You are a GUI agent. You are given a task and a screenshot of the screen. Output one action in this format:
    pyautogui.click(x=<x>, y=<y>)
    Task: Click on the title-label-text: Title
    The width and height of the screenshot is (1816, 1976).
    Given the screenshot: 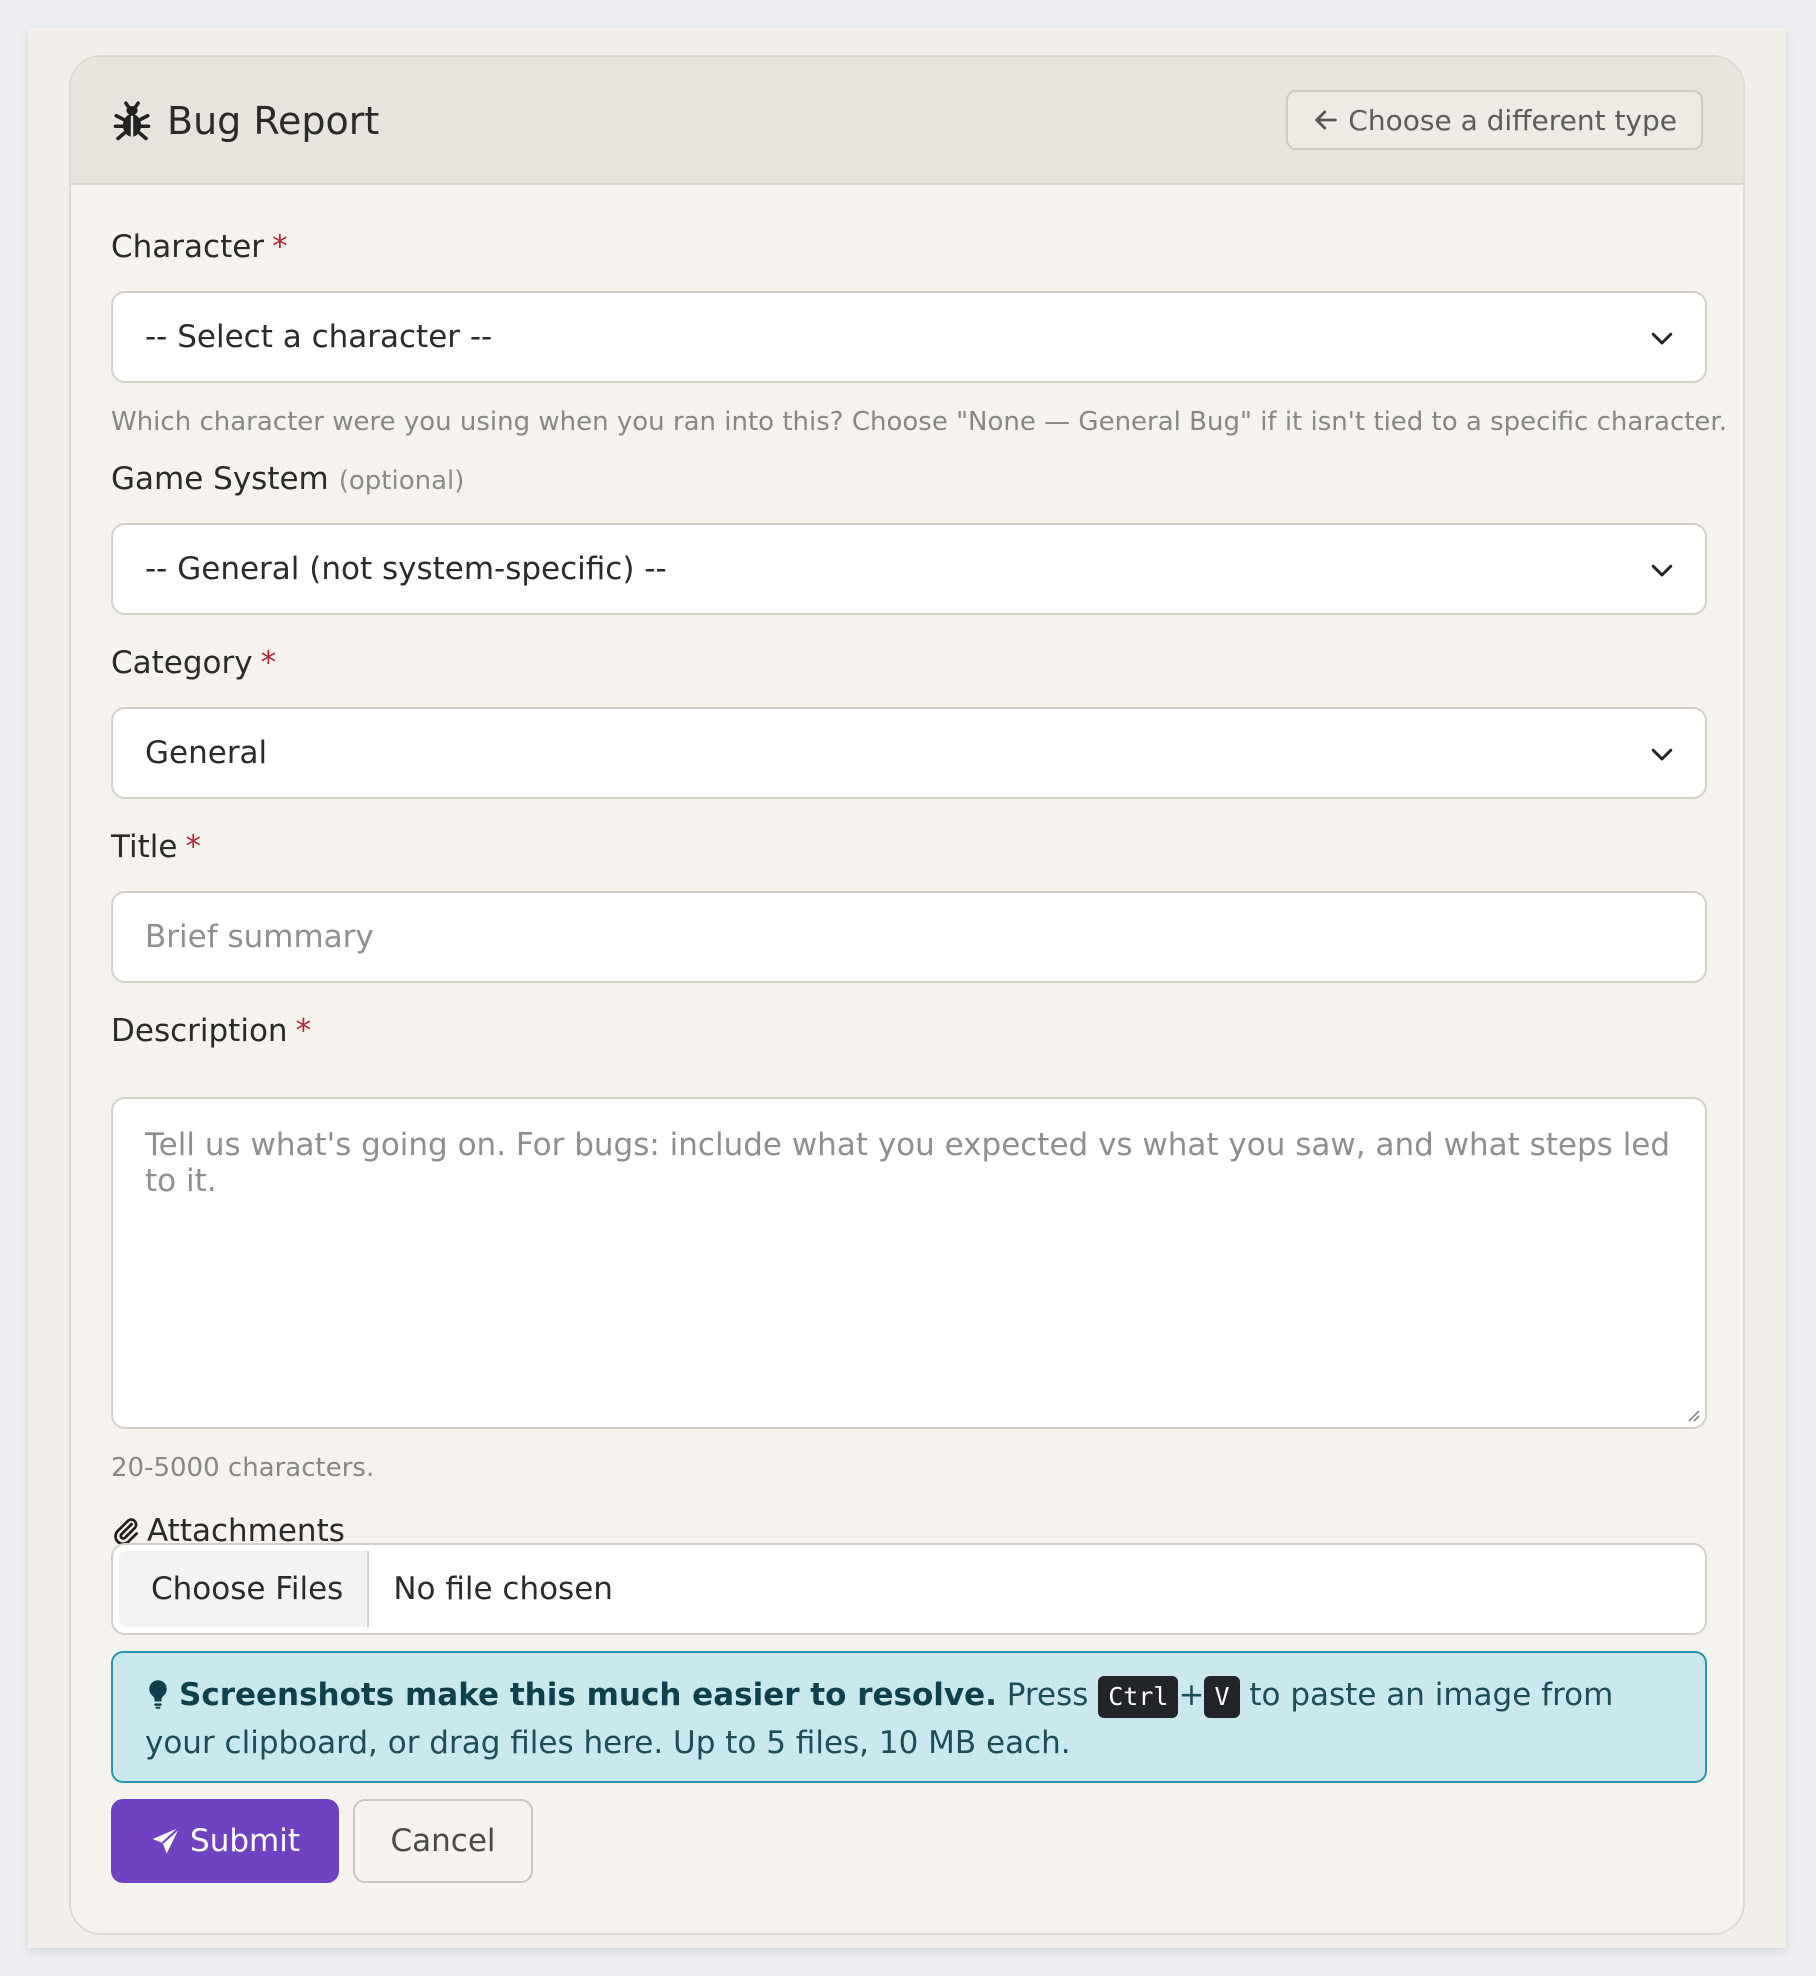 What is the action you would take?
    pyautogui.click(x=144, y=847)
    